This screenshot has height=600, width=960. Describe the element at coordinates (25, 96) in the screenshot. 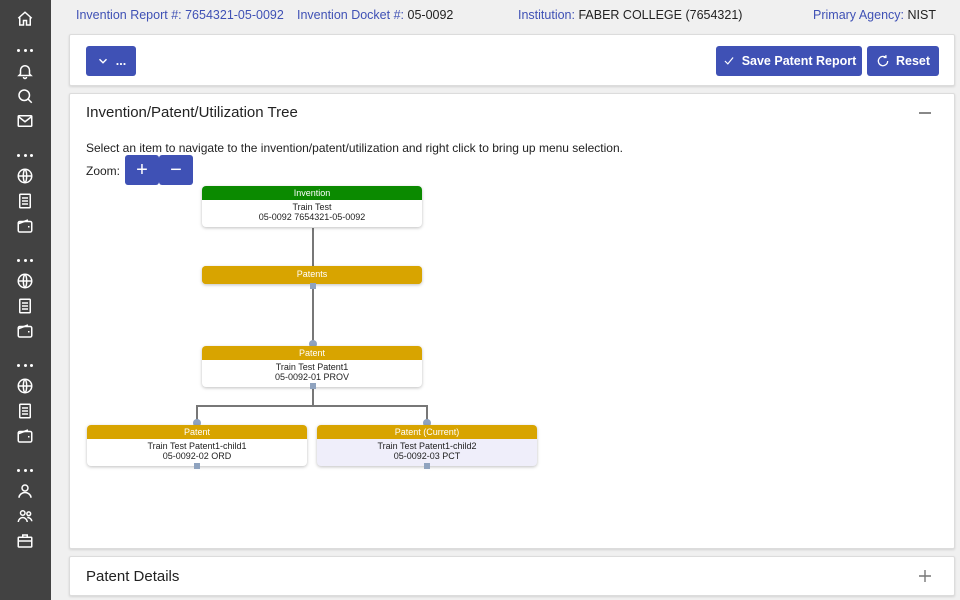

I see `search-icon` at that location.